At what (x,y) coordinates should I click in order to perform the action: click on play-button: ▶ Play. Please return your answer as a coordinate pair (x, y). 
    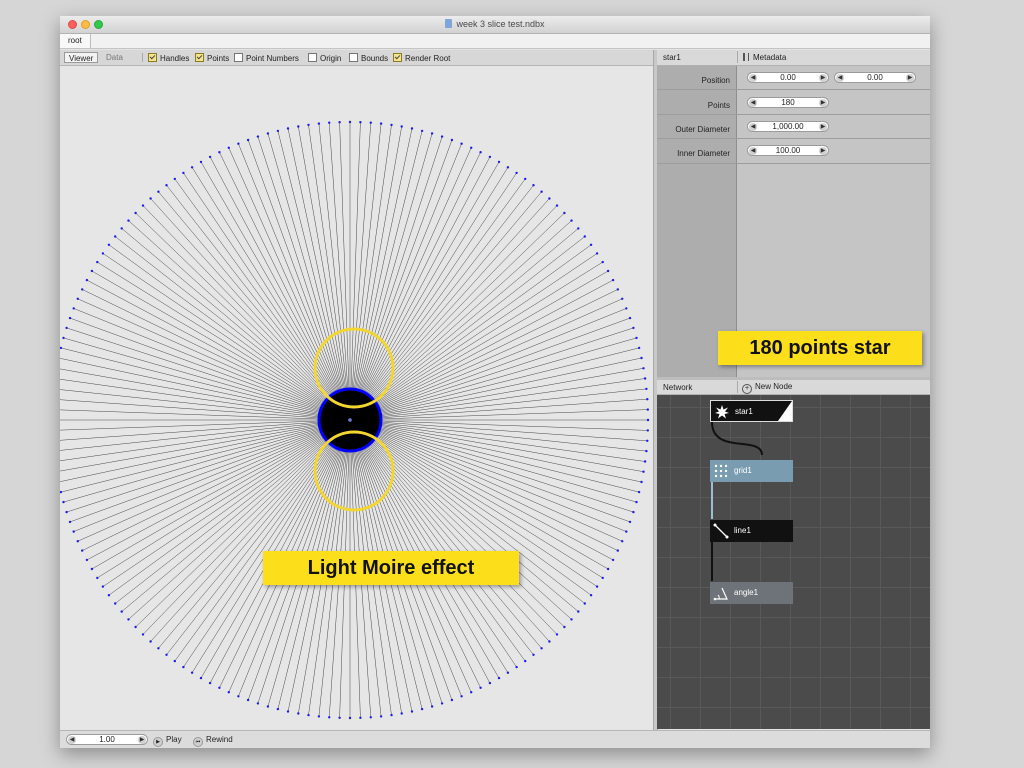
    Looking at the image, I should click on (167, 740).